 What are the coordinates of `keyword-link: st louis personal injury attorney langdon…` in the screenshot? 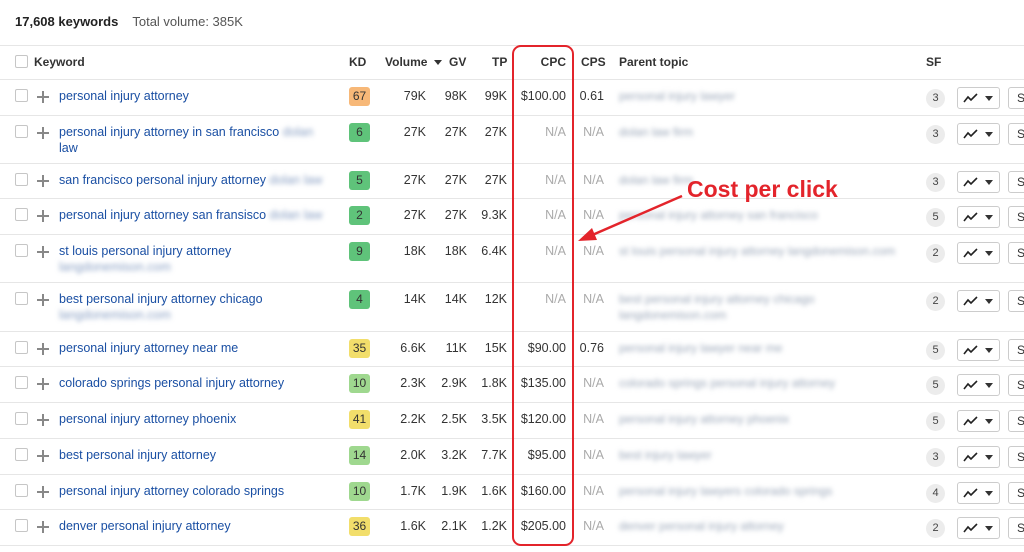 It's located at (193, 259).